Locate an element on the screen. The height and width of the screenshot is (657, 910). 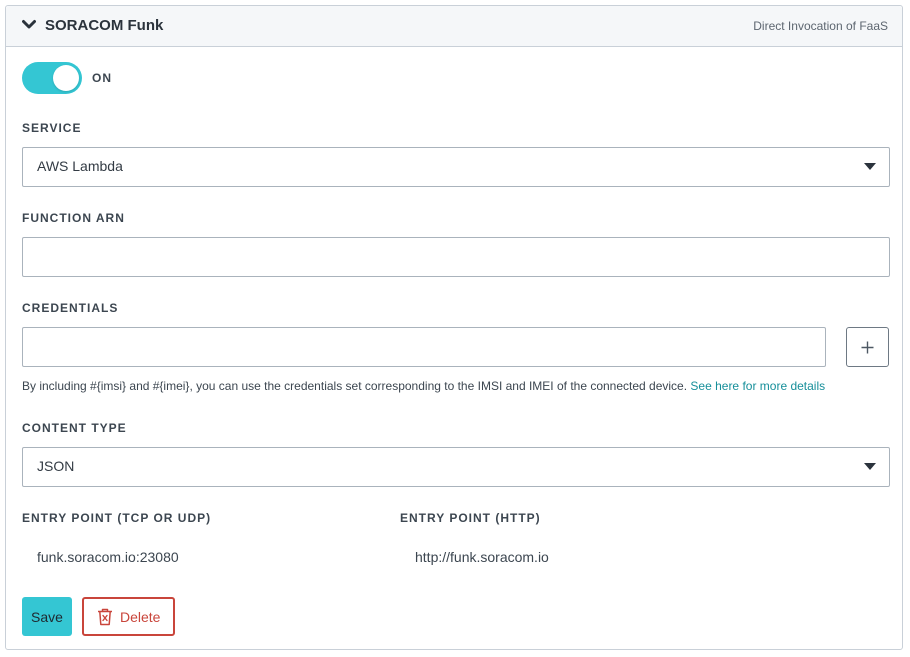
function-arn-input is located at coordinates (456, 257).